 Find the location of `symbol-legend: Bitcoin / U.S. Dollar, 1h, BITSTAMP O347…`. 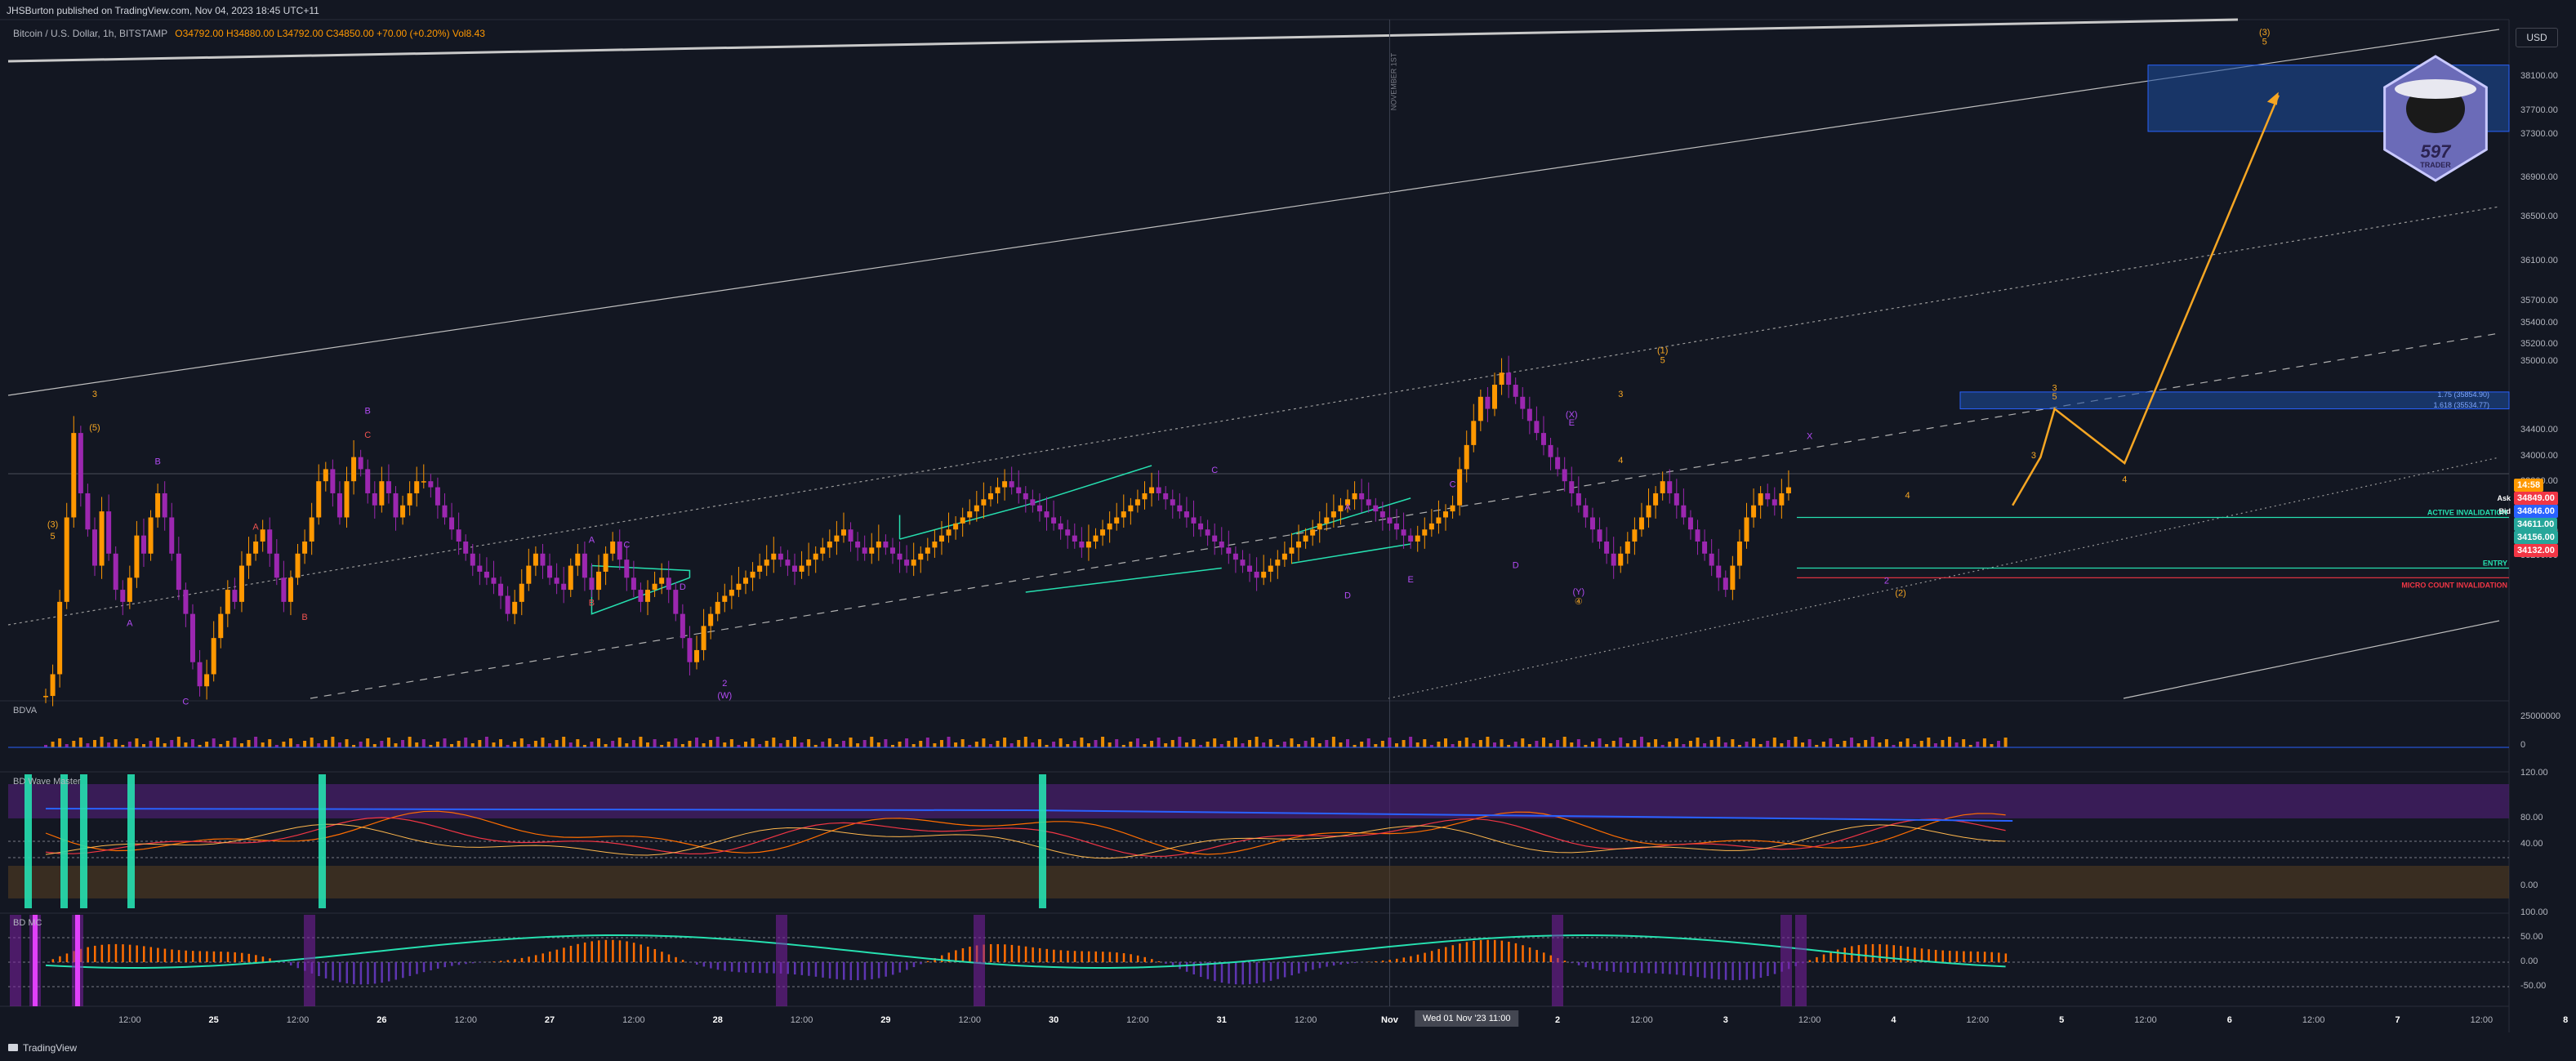

symbol-legend: Bitcoin / U.S. Dollar, 1h, BITSTAMP O347… is located at coordinates (249, 33).